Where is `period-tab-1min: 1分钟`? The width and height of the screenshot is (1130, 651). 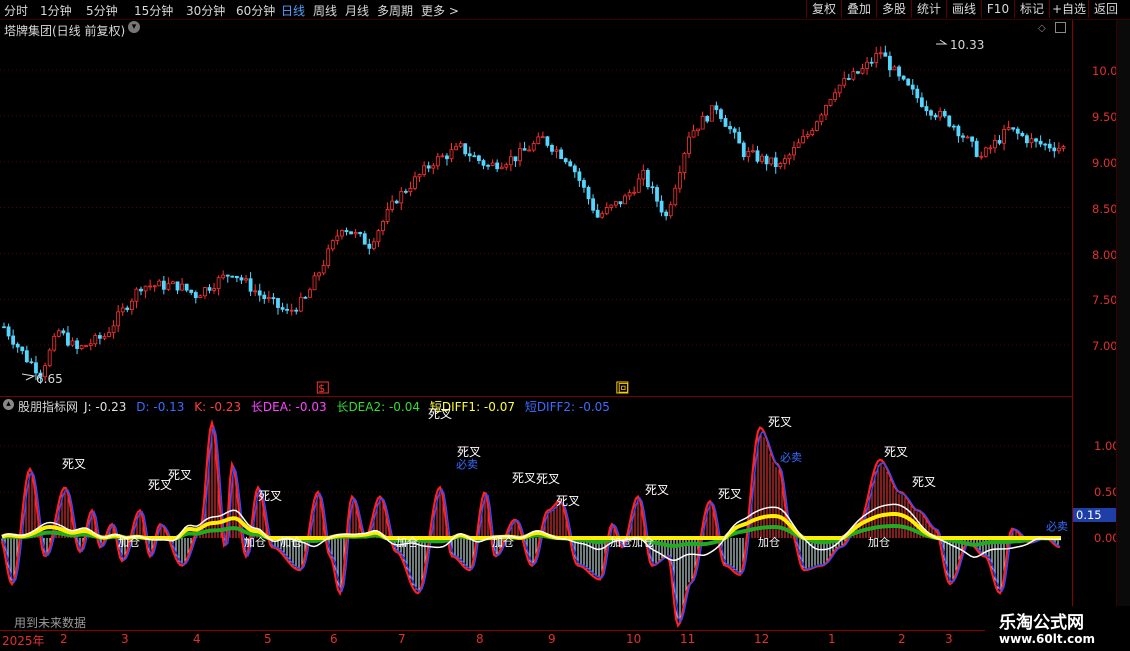
period-tab-1min: 1分钟 is located at coordinates (56, 10).